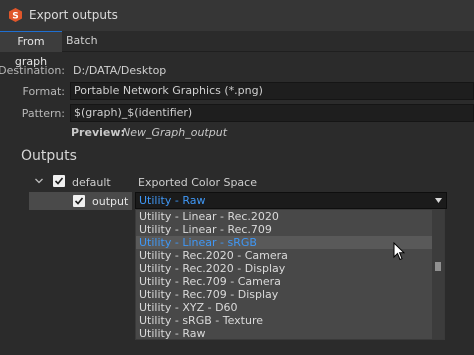  Describe the element at coordinates (399, 251) in the screenshot. I see `mouse-cursor-icon` at that location.